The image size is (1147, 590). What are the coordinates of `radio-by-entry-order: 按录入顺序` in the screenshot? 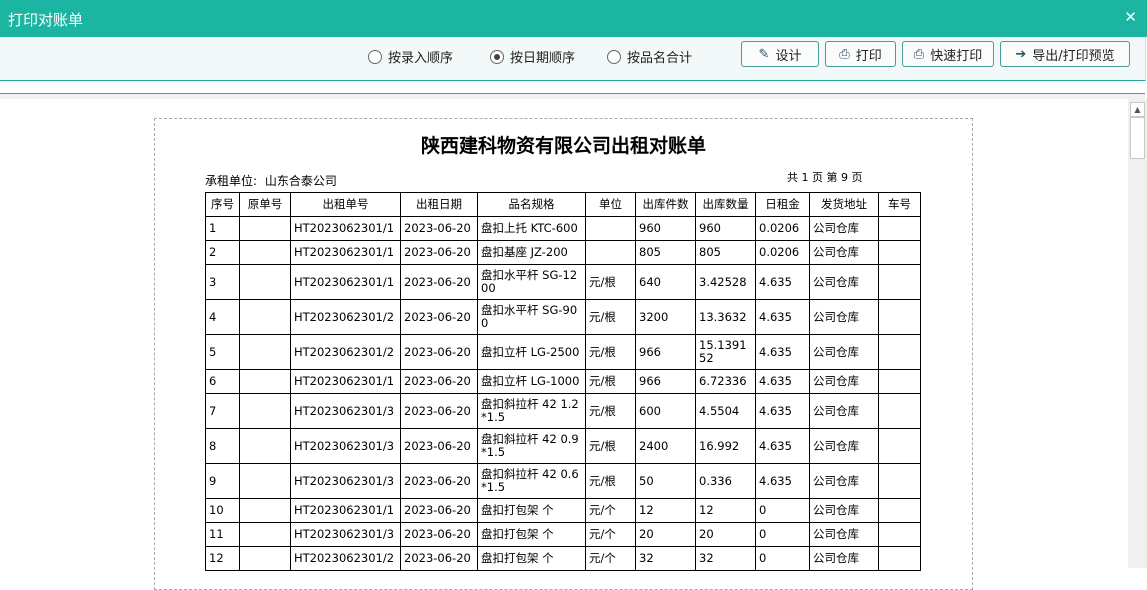 It's located at (410, 56).